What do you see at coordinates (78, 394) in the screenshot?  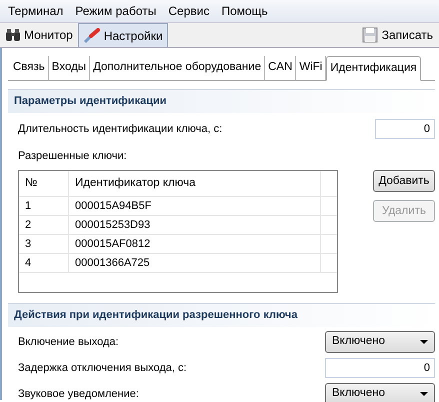 I see `field-label: Звуковое уведомление:` at bounding box center [78, 394].